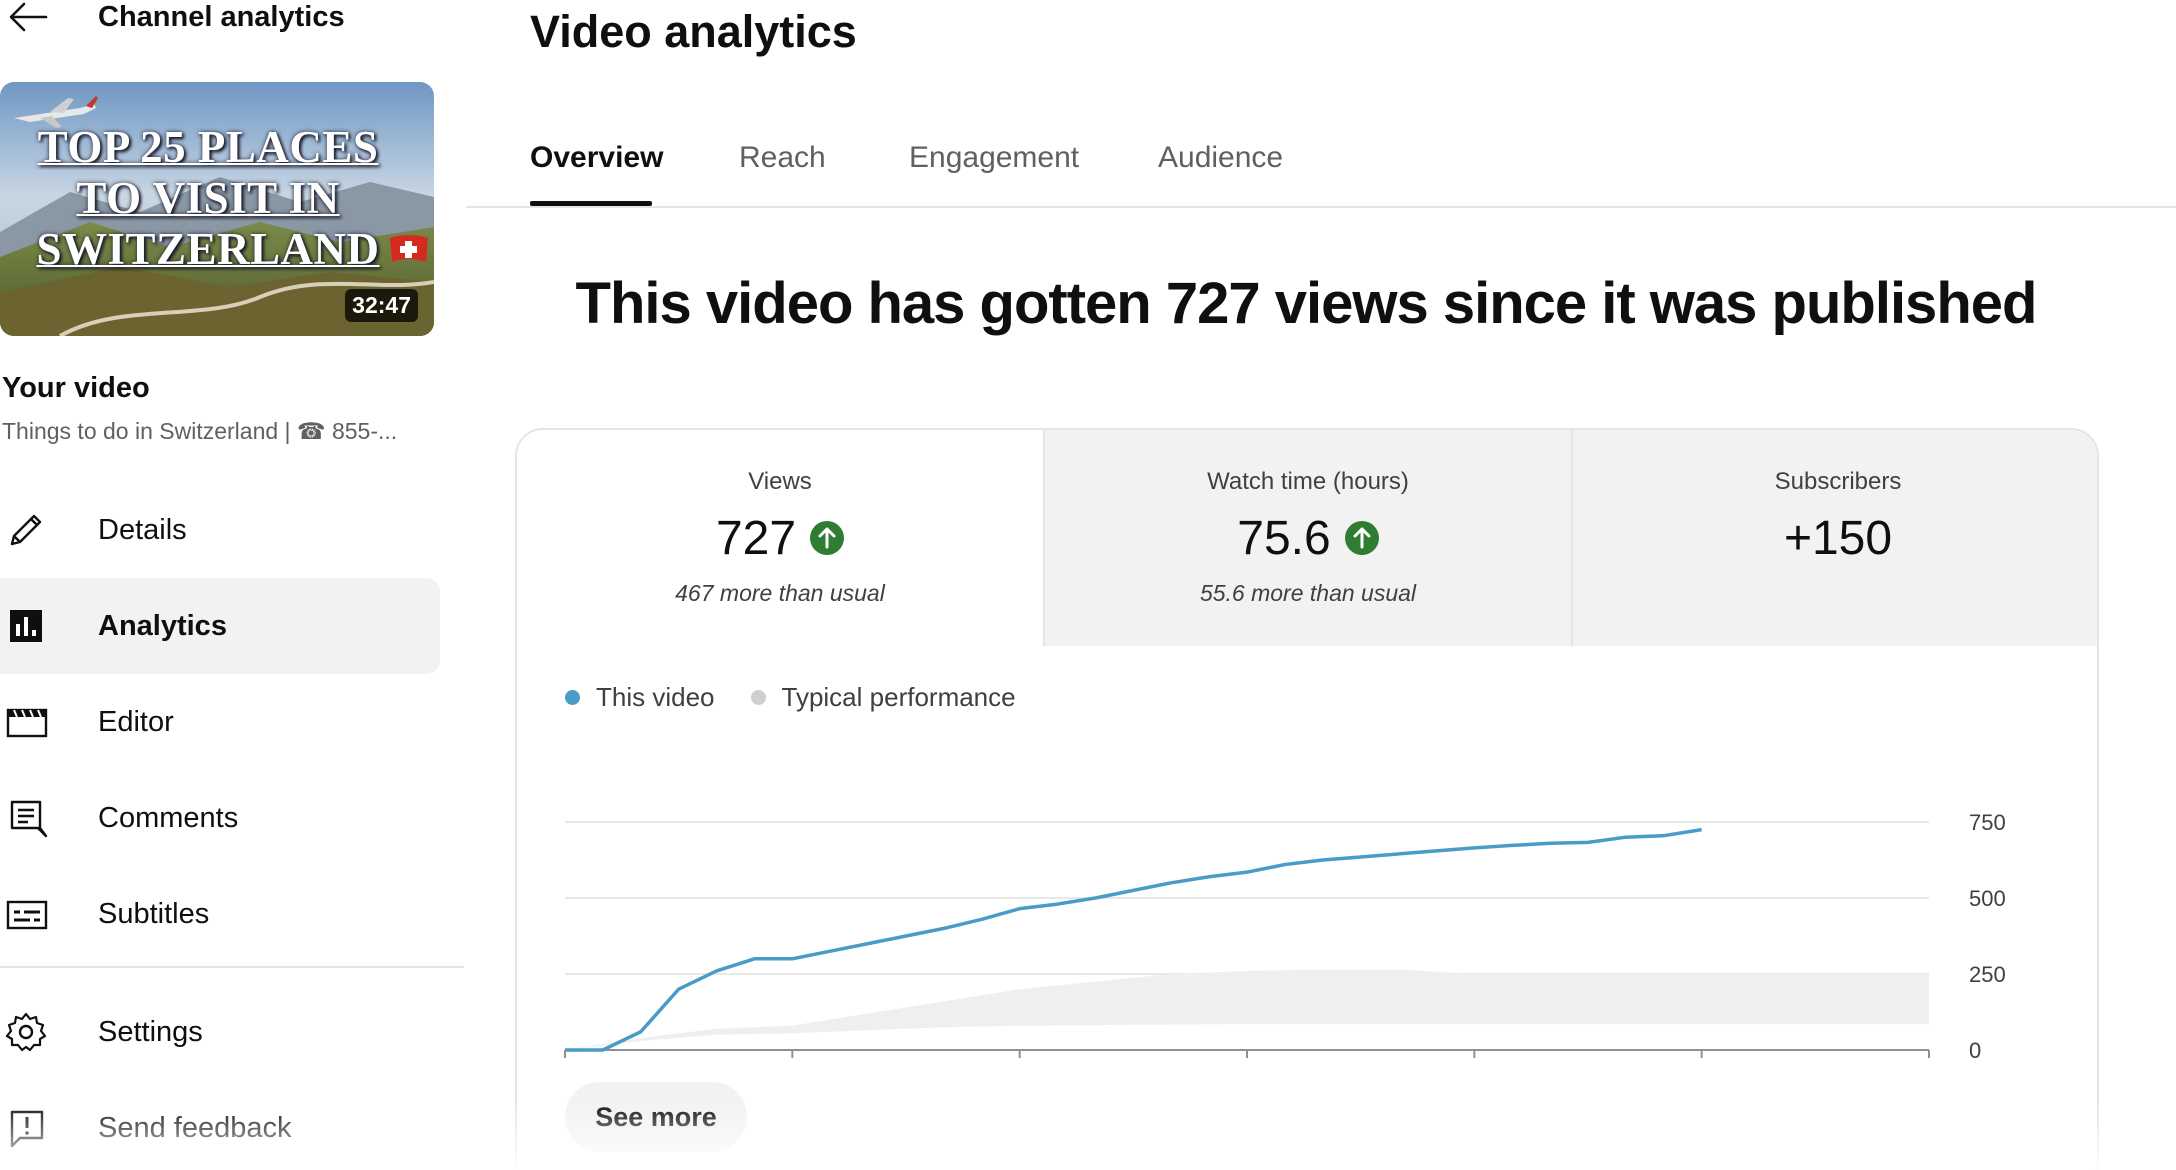  I want to click on legend-dot-gray, so click(758, 697).